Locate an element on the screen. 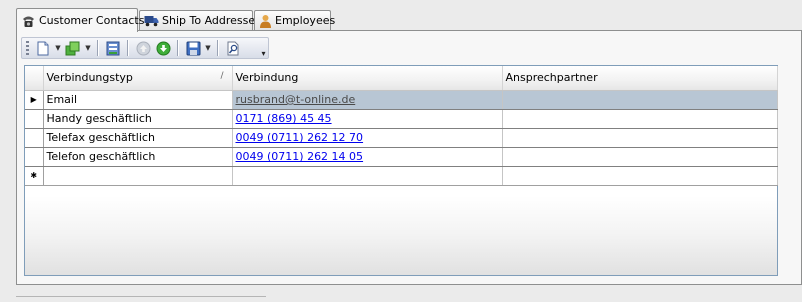 The image size is (802, 302). table-row: ▶ Email rusbrand@t-online.de is located at coordinates (401, 100).